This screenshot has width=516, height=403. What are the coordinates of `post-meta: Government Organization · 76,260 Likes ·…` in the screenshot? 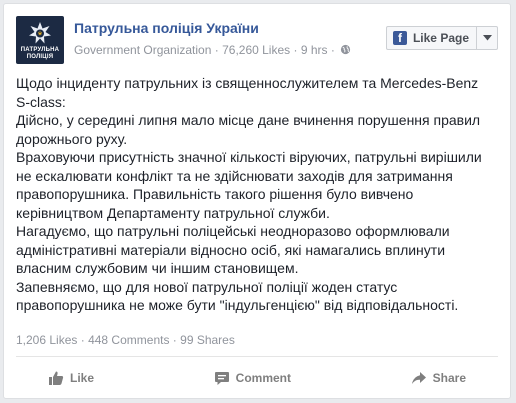 It's located at (212, 50).